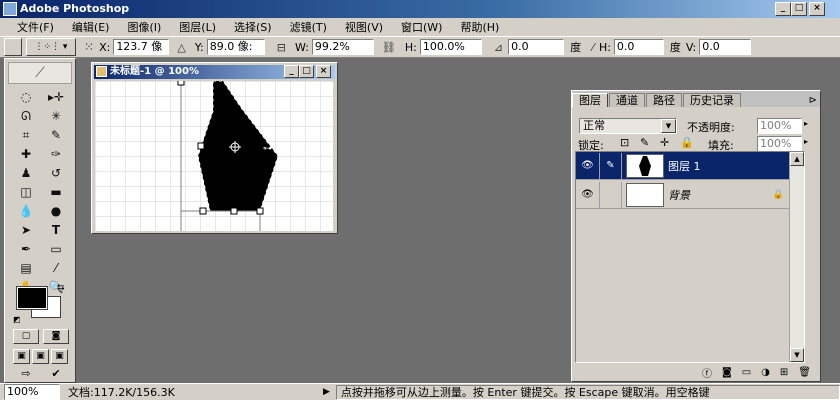 This screenshot has height=400, width=840. I want to click on screen-mode-full-menu-icon: ▣, so click(40, 356).